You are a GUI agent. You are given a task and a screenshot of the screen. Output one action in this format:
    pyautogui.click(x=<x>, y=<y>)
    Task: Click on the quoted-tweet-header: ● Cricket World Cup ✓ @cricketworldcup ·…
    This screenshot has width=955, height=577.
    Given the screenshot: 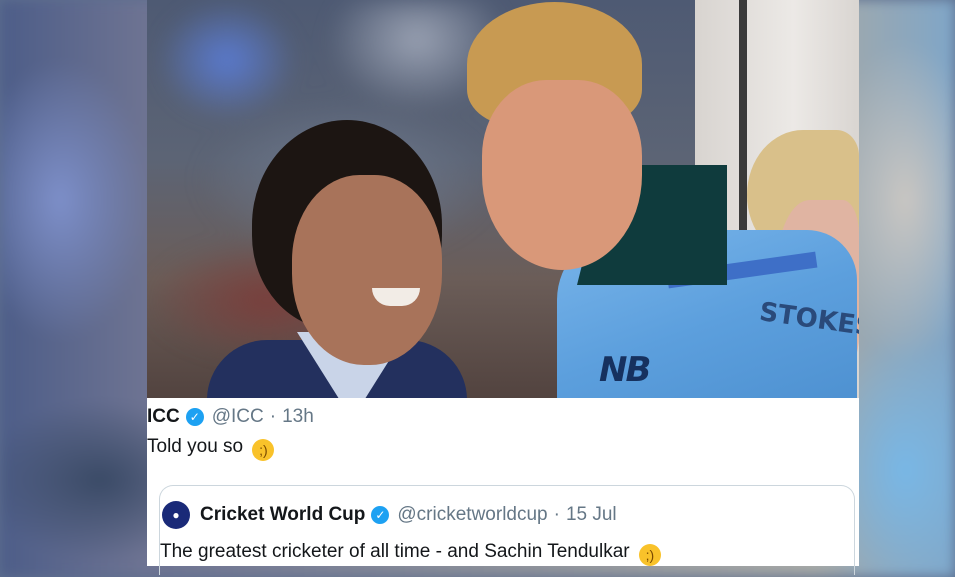 What is the action you would take?
    pyautogui.click(x=389, y=515)
    